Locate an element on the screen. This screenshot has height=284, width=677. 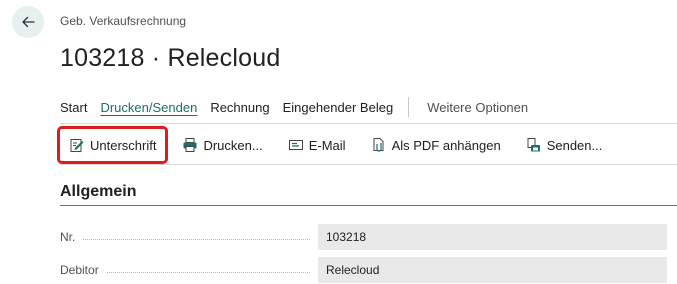
email-label: E-Mail is located at coordinates (327, 145).